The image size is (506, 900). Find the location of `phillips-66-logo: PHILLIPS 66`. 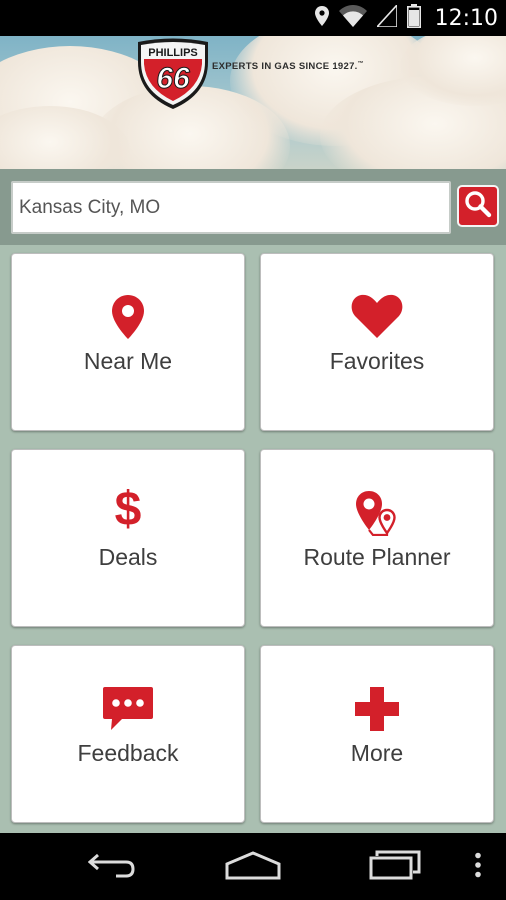

phillips-66-logo: PHILLIPS 66 is located at coordinates (173, 74).